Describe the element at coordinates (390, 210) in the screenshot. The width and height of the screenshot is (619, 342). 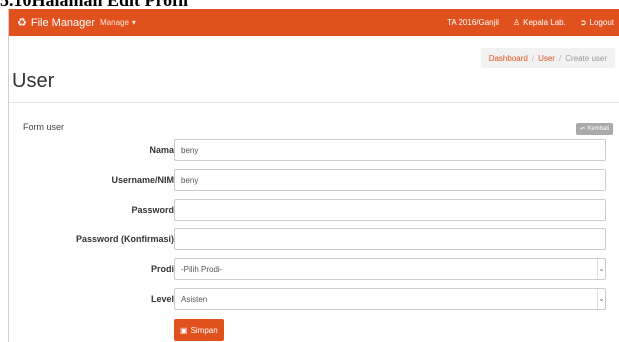
I see `password-input` at that location.